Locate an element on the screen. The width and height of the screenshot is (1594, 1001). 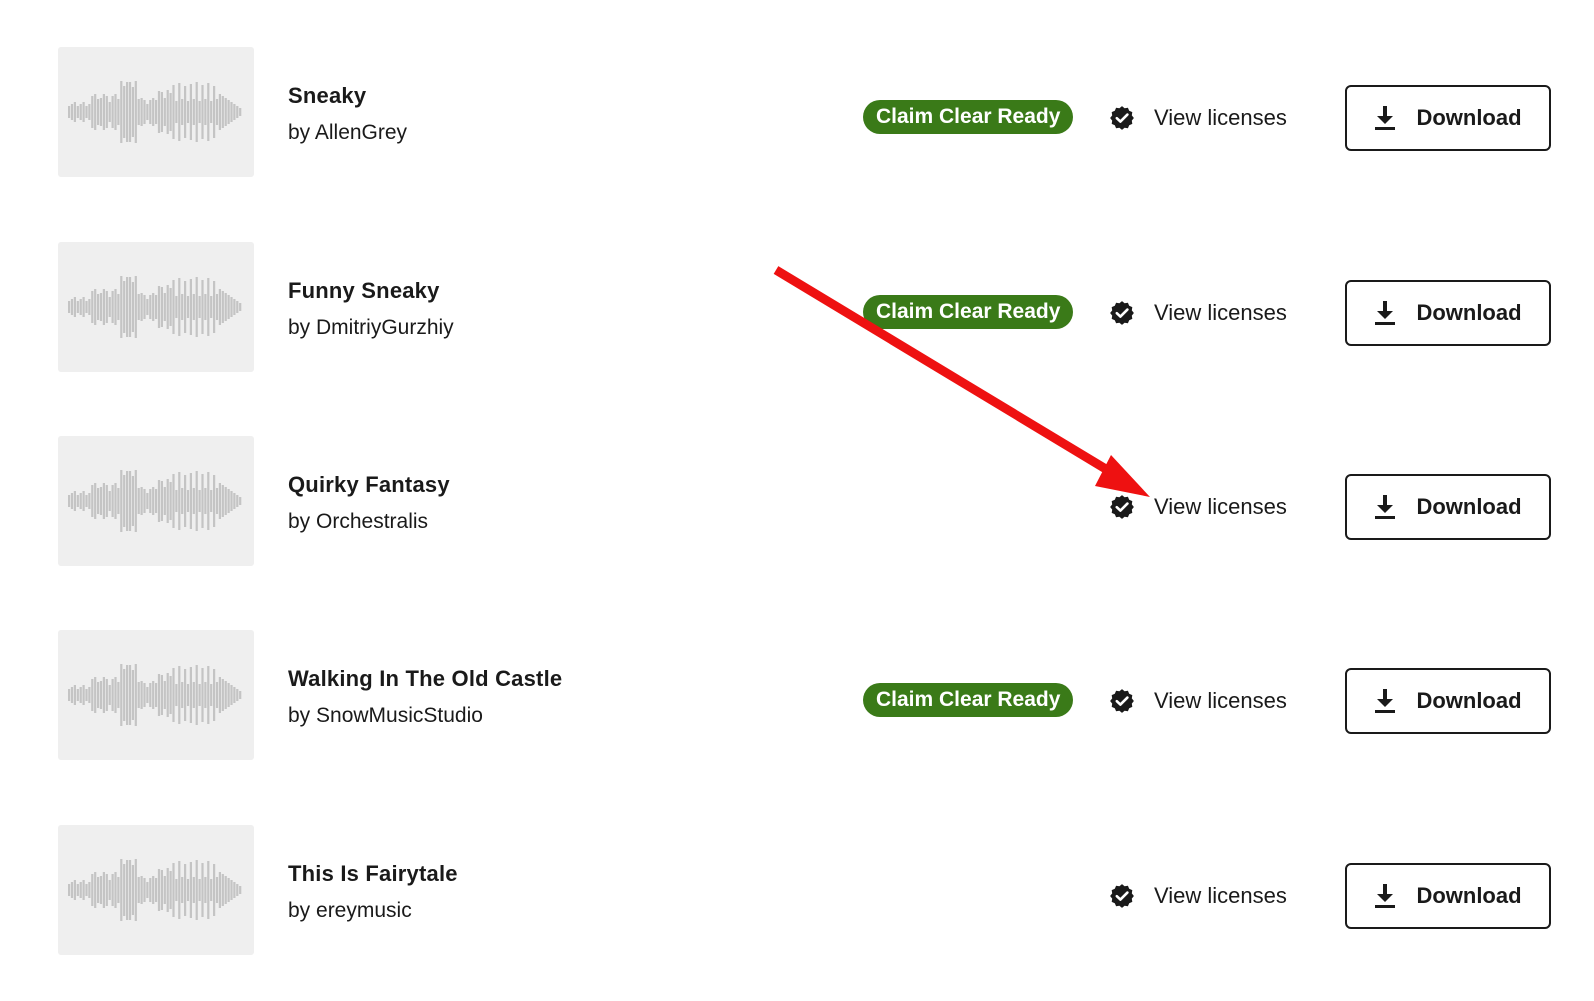
track-artist: by AllenGrey is located at coordinates (347, 133).